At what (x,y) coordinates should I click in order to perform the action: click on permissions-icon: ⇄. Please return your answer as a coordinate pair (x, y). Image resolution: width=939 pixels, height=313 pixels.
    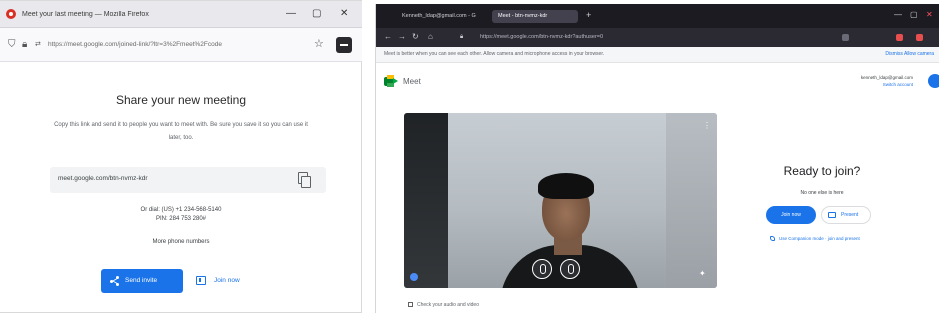
    Looking at the image, I should click on (38, 45).